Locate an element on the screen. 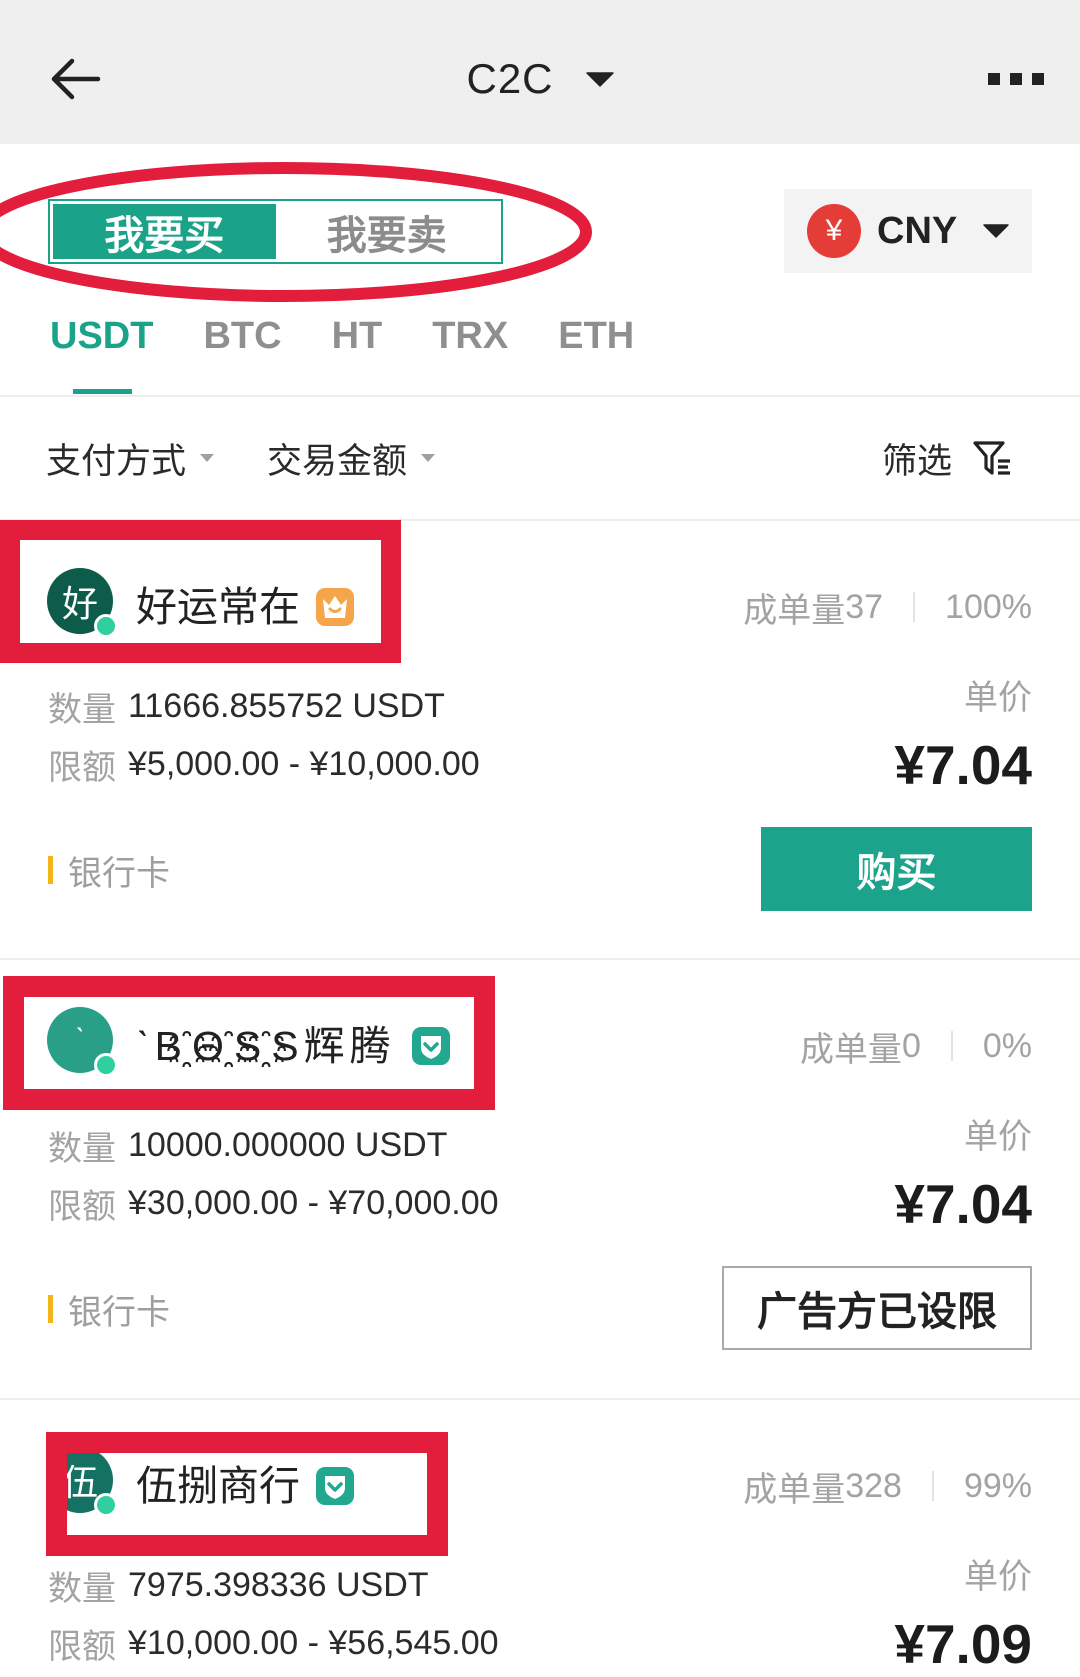 The image size is (1080, 1677). merchant-stats: 成单量 328 99% is located at coordinates (887, 1486).